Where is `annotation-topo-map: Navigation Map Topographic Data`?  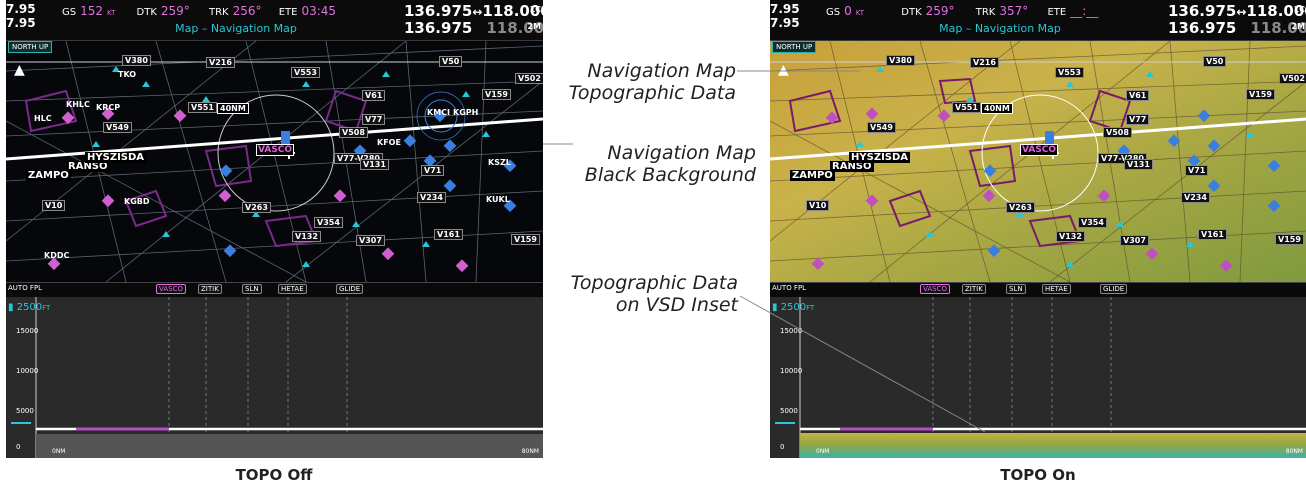 annotation-topo-map: Navigation Map Topographic Data is located at coordinates (646, 82).